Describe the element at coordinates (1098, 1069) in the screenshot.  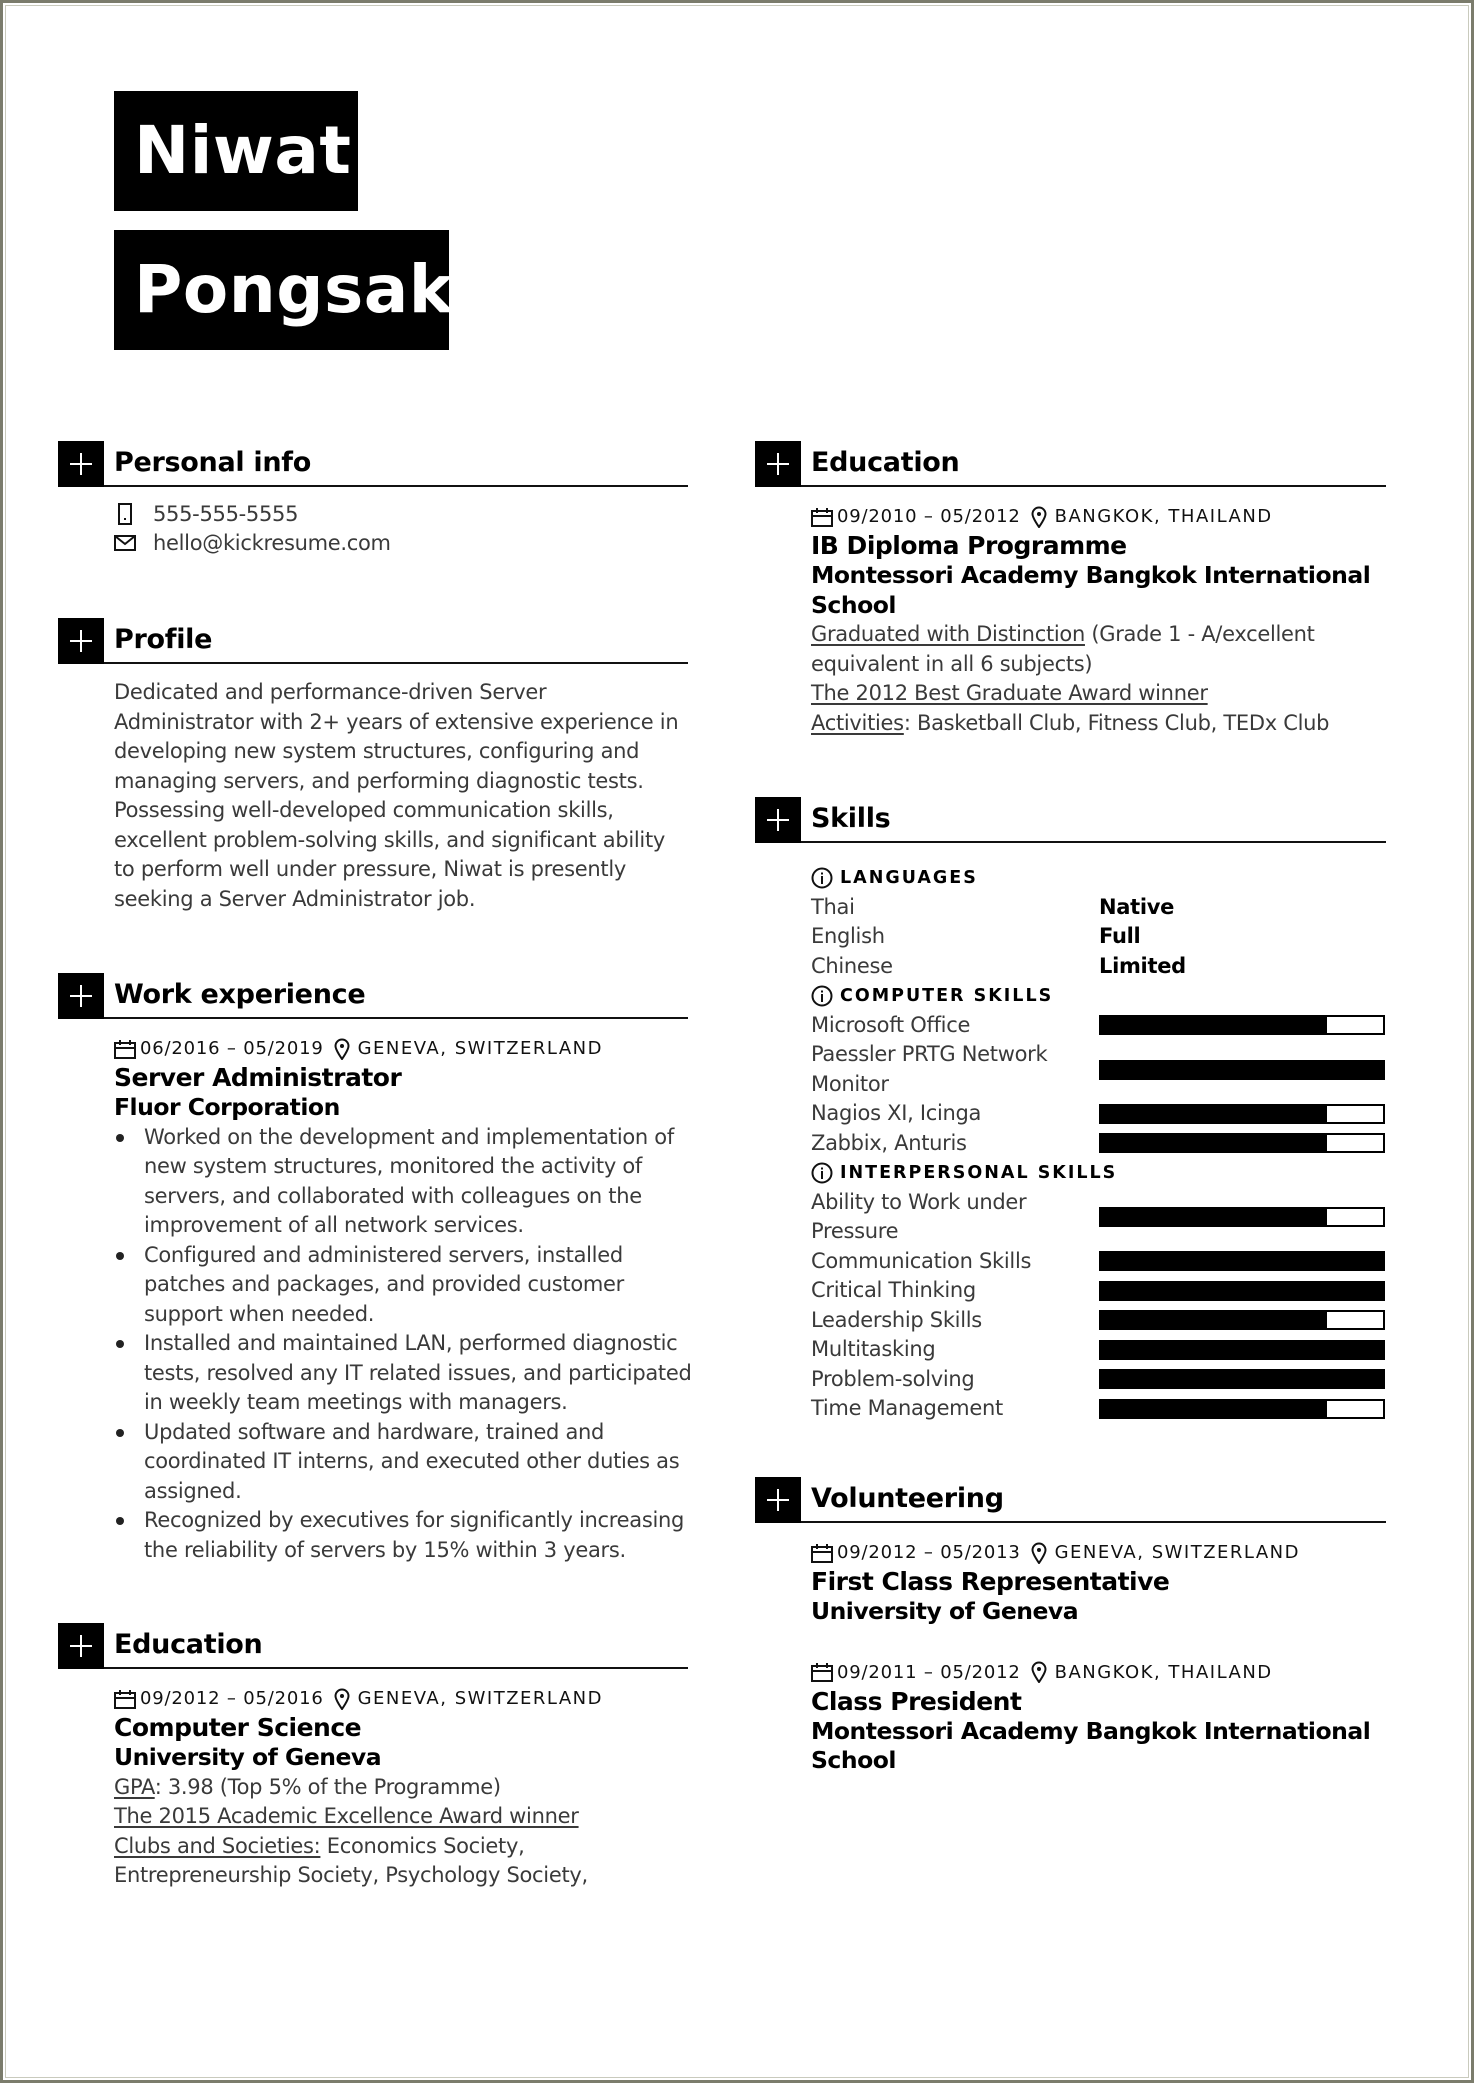
I see `skill-item: Paessler PRTG Network Monitor` at that location.